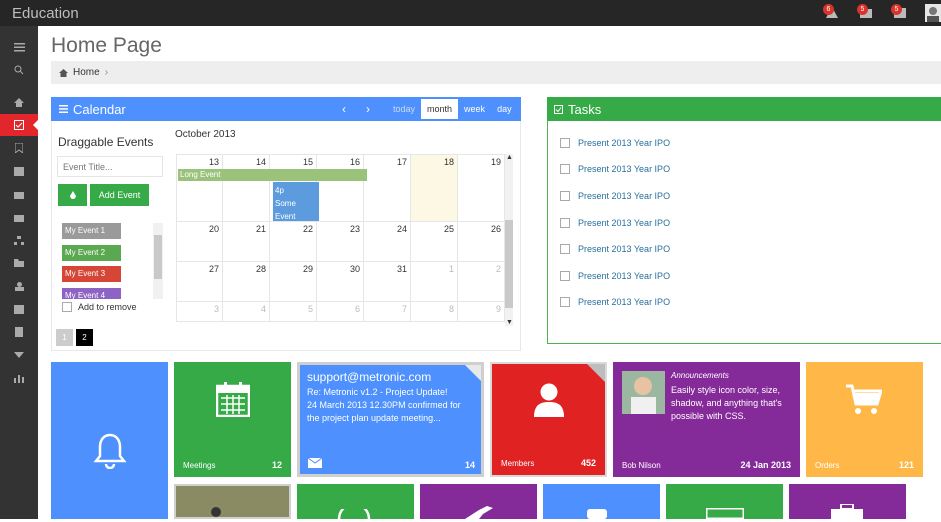  What do you see at coordinates (91, 274) in the screenshot?
I see `draggable-event-3: My Event 3` at bounding box center [91, 274].